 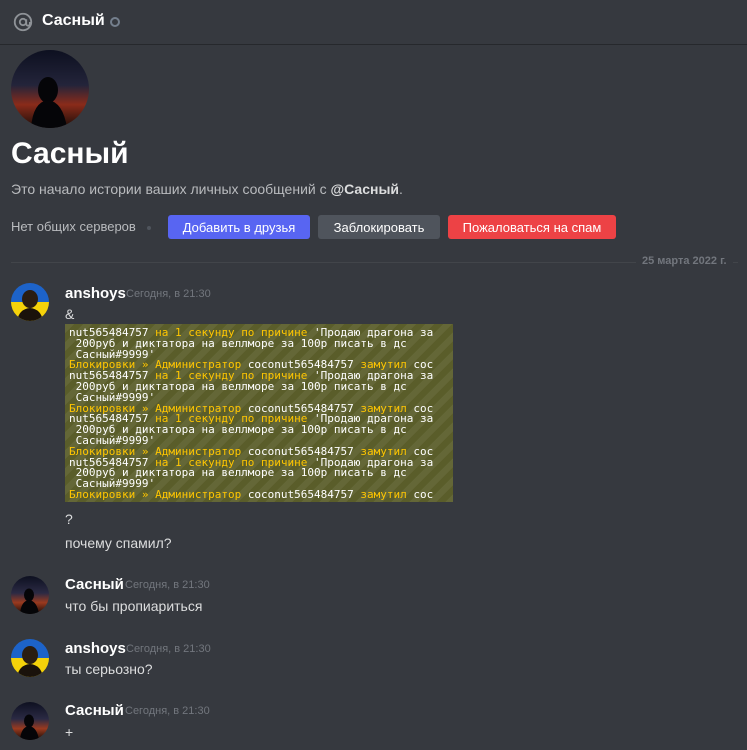 I want to click on channel-header: Сасный, so click(x=373, y=22).